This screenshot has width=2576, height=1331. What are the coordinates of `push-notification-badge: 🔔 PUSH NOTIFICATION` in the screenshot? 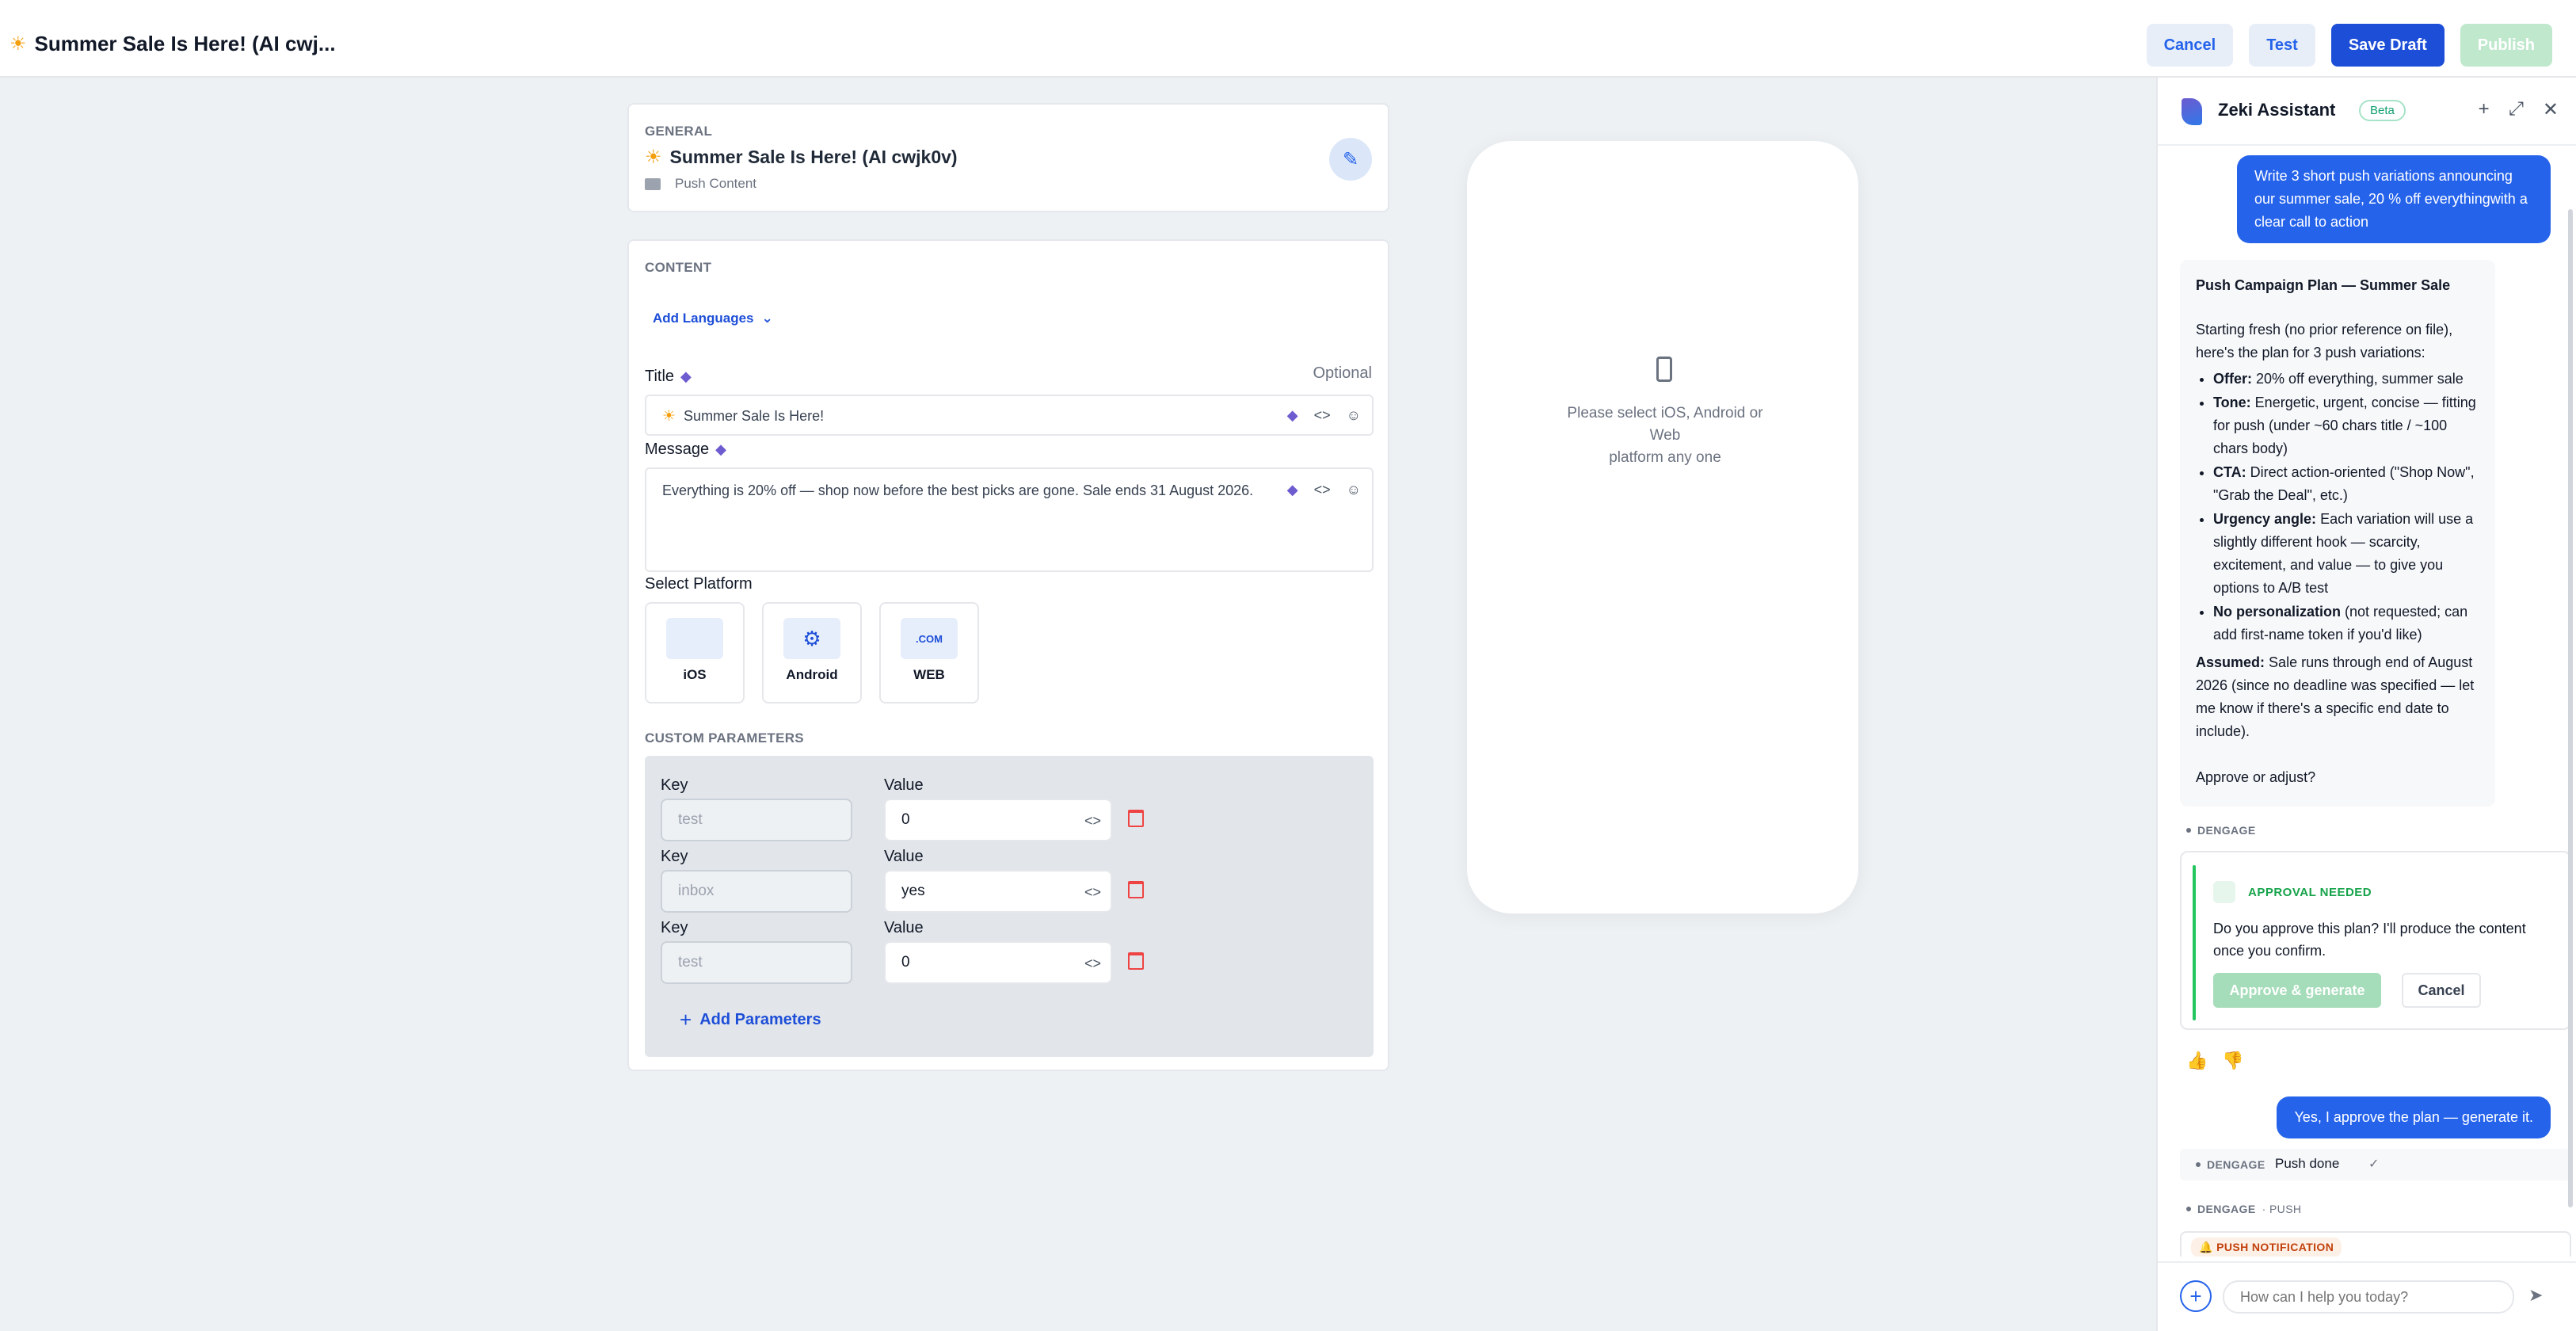 It's located at (2266, 1247).